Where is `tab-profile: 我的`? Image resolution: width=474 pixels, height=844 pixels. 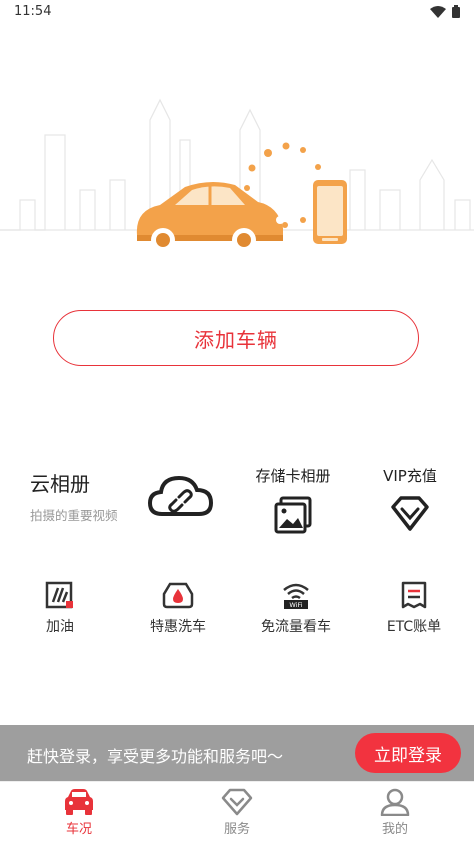
tab-profile: 我的 is located at coordinates (395, 812).